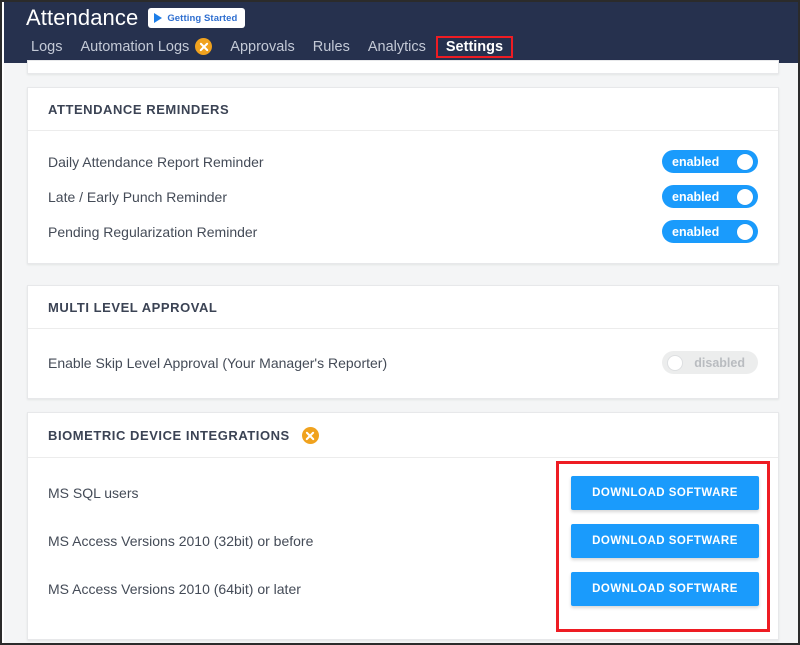 The height and width of the screenshot is (645, 800). What do you see at coordinates (15, 353) in the screenshot?
I see `left-gutter` at bounding box center [15, 353].